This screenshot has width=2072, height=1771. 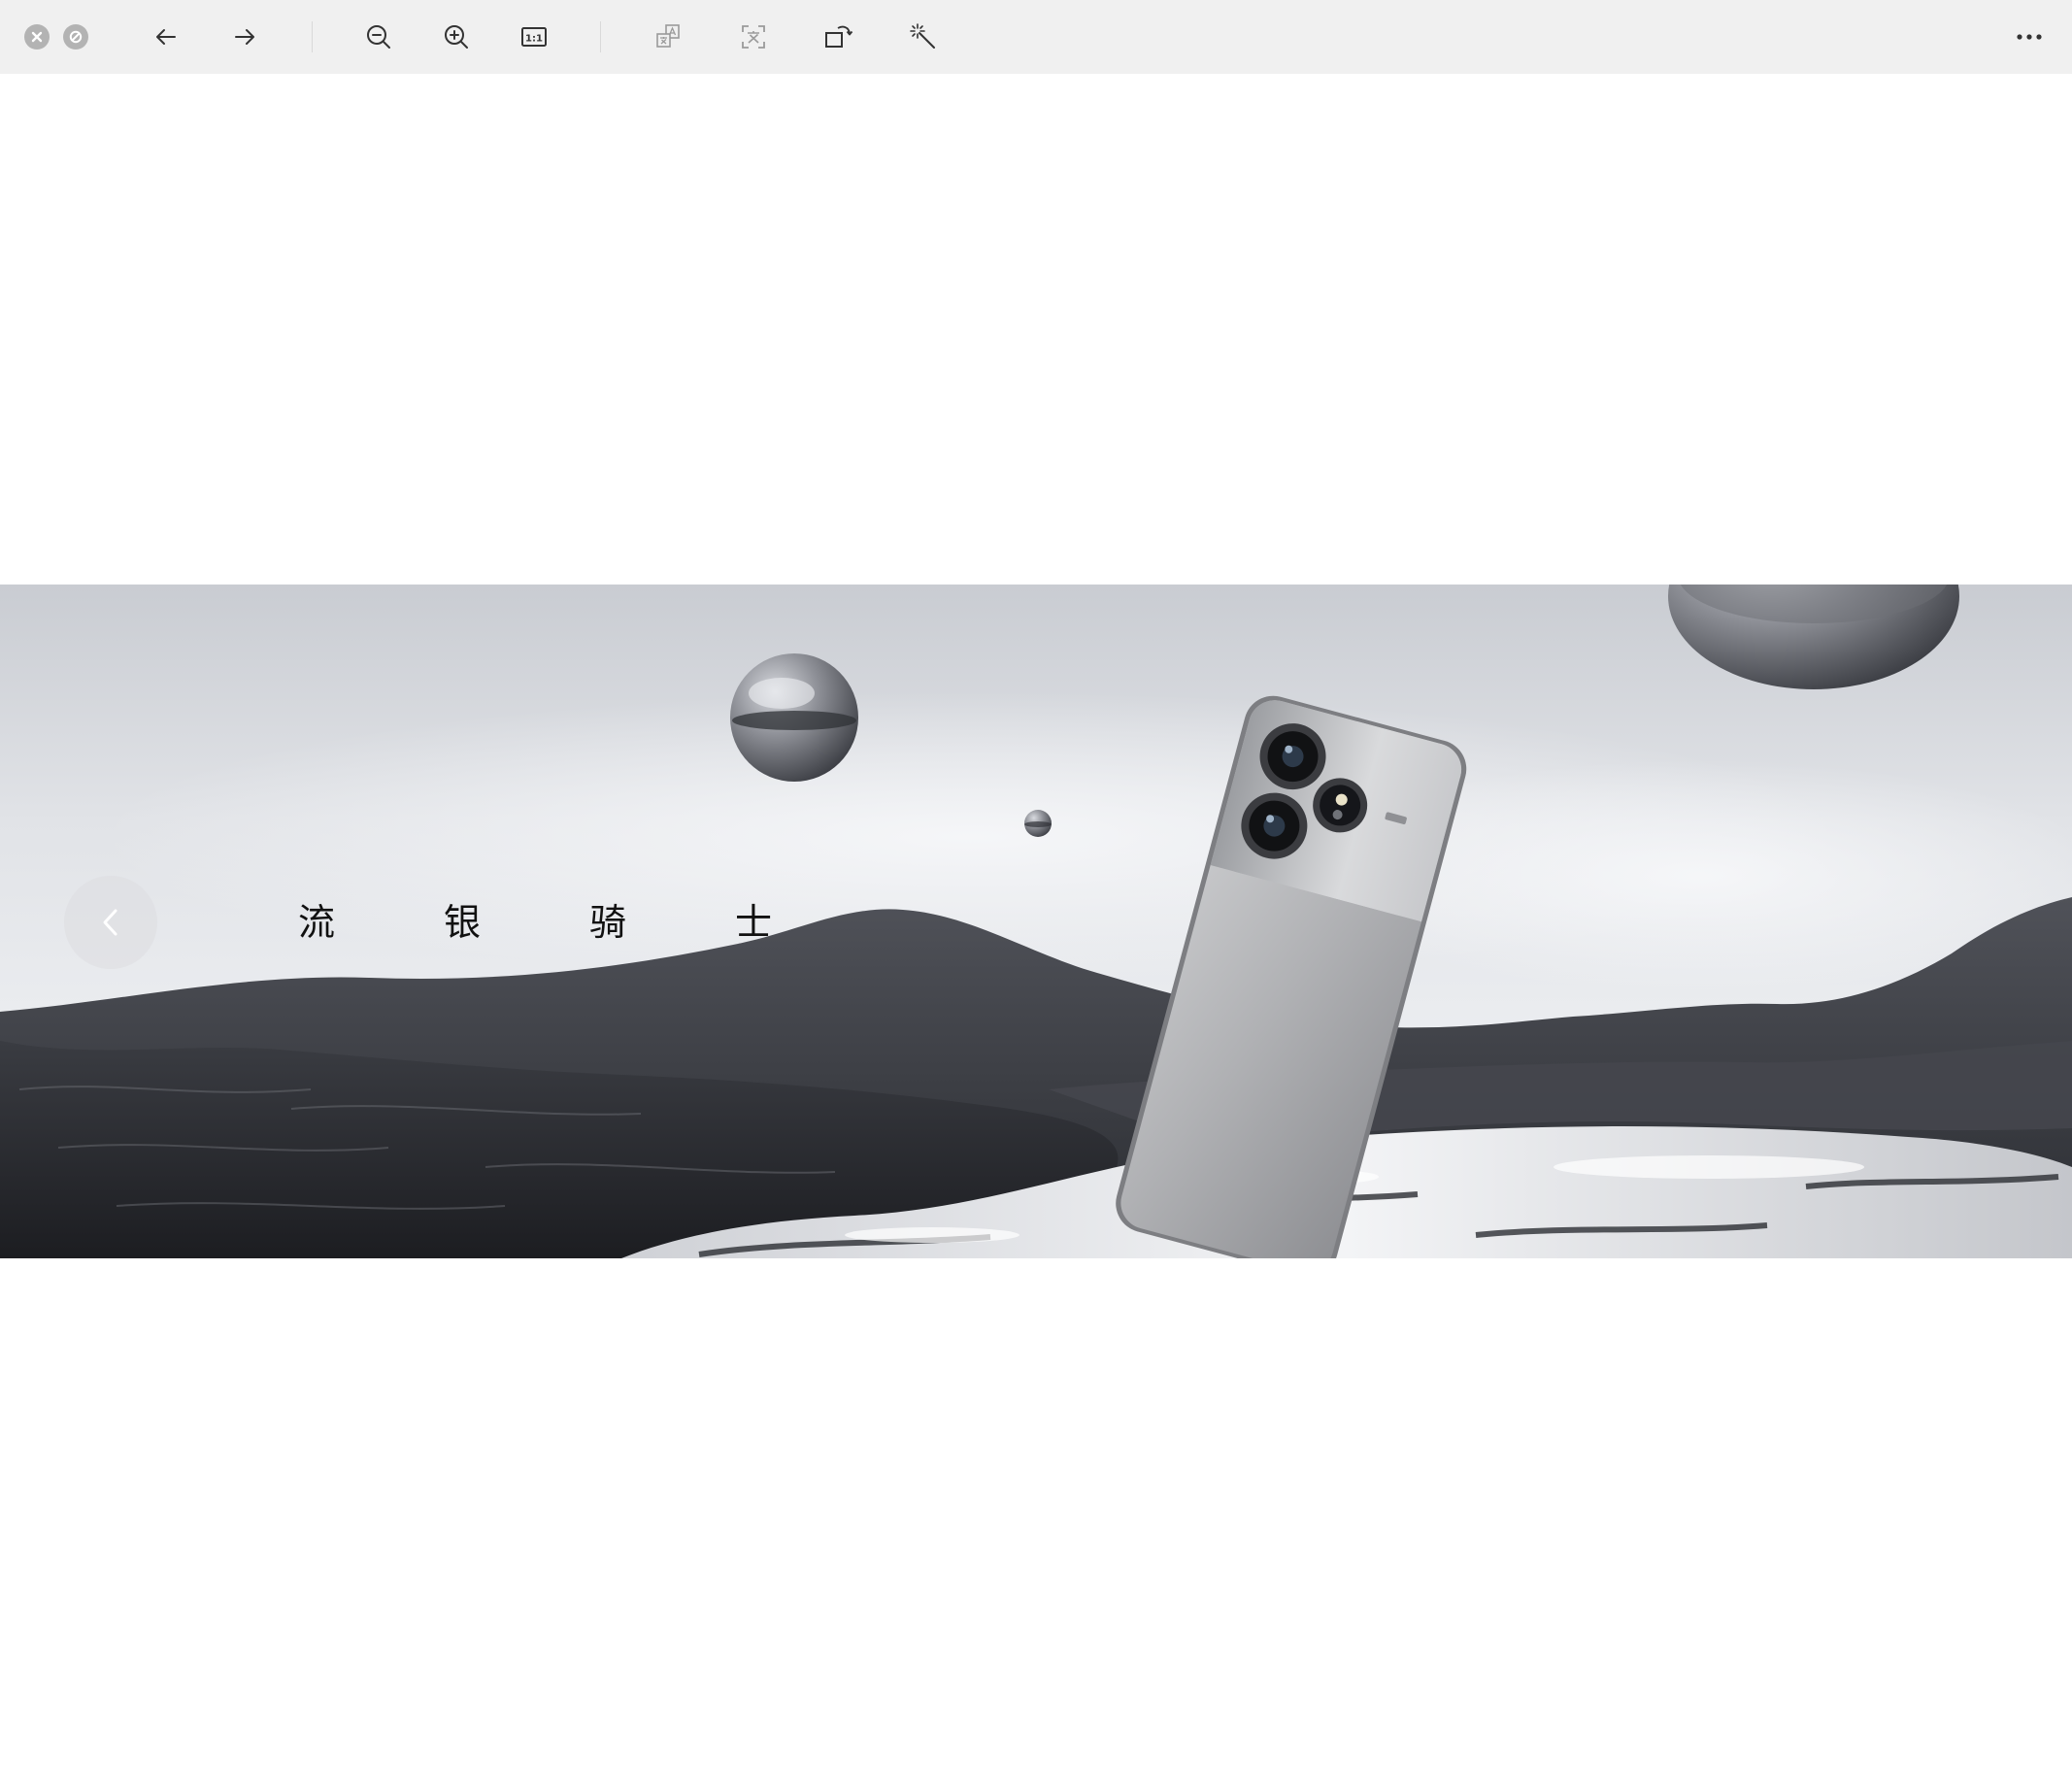 I want to click on zoom-out-icon, so click(x=378, y=37).